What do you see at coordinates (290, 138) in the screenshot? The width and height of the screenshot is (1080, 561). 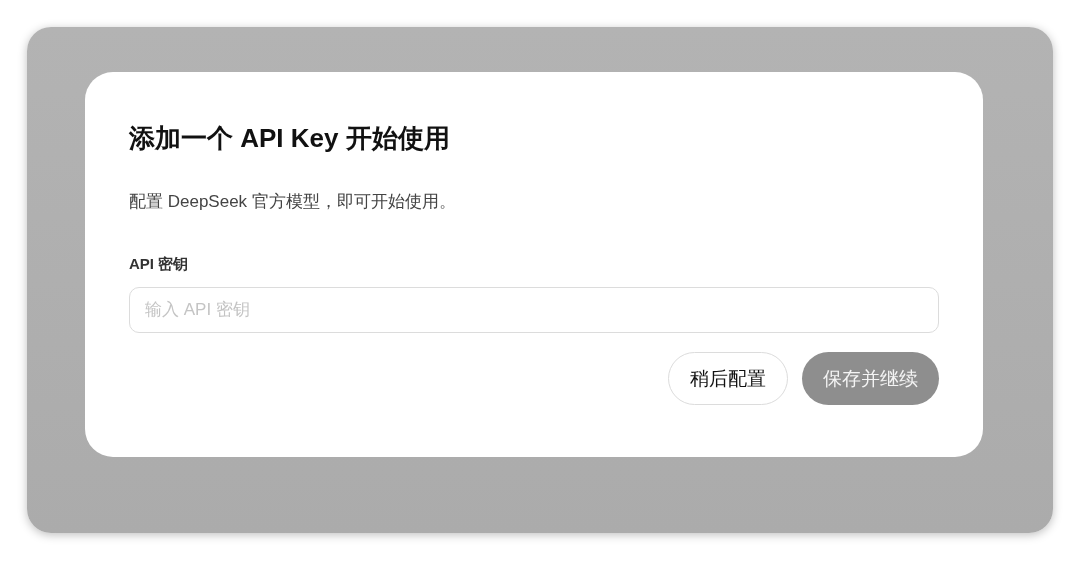 I see `dialog-title: 添加一个 API Key 开始使用` at bounding box center [290, 138].